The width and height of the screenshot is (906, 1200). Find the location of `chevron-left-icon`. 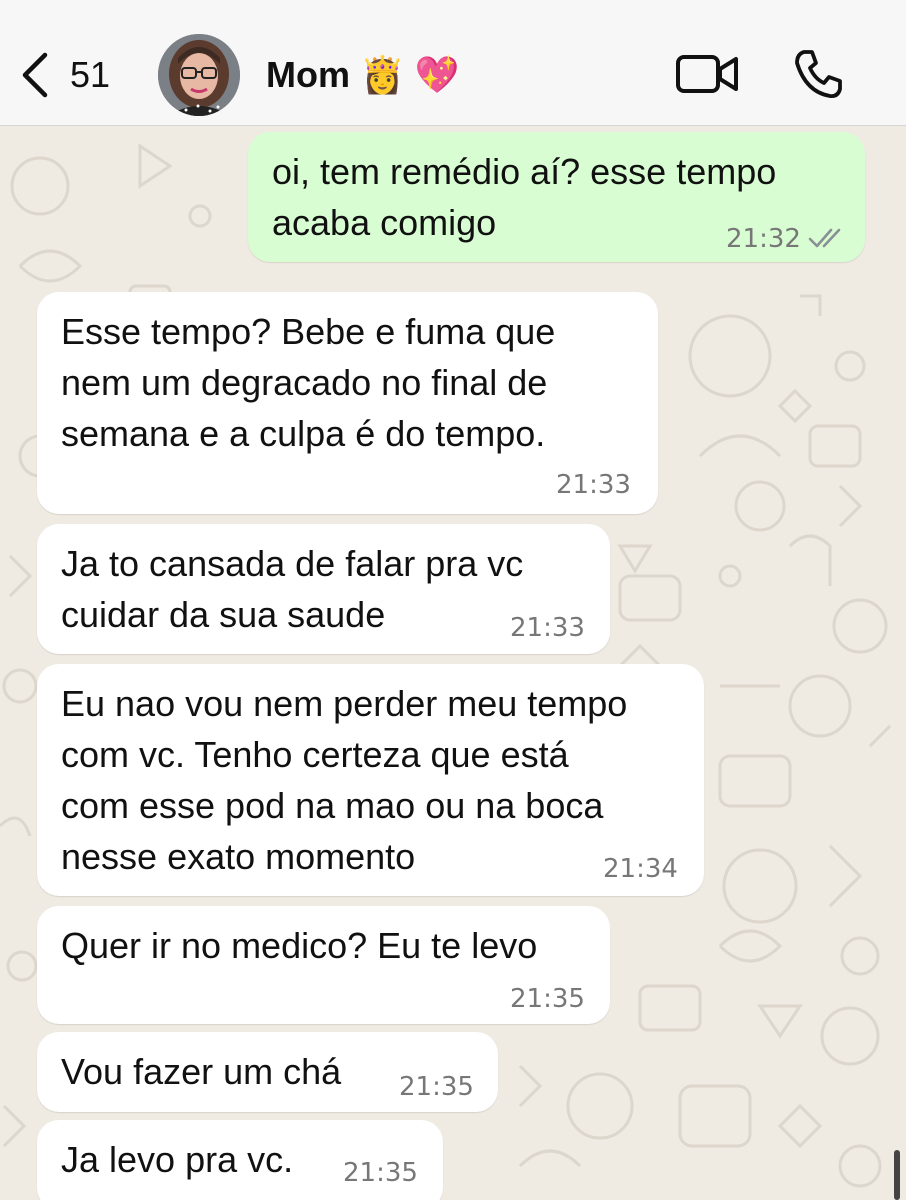

chevron-left-icon is located at coordinates (35, 75).